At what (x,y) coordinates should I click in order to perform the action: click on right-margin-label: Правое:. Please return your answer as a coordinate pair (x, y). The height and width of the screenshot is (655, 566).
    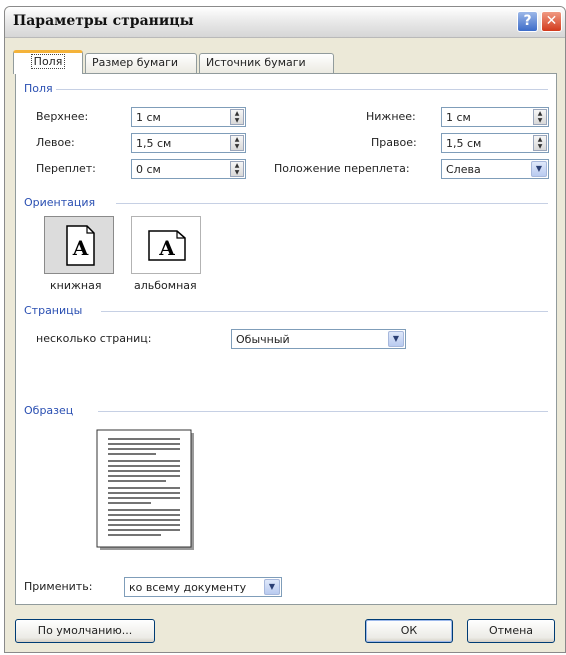
    Looking at the image, I should click on (394, 142).